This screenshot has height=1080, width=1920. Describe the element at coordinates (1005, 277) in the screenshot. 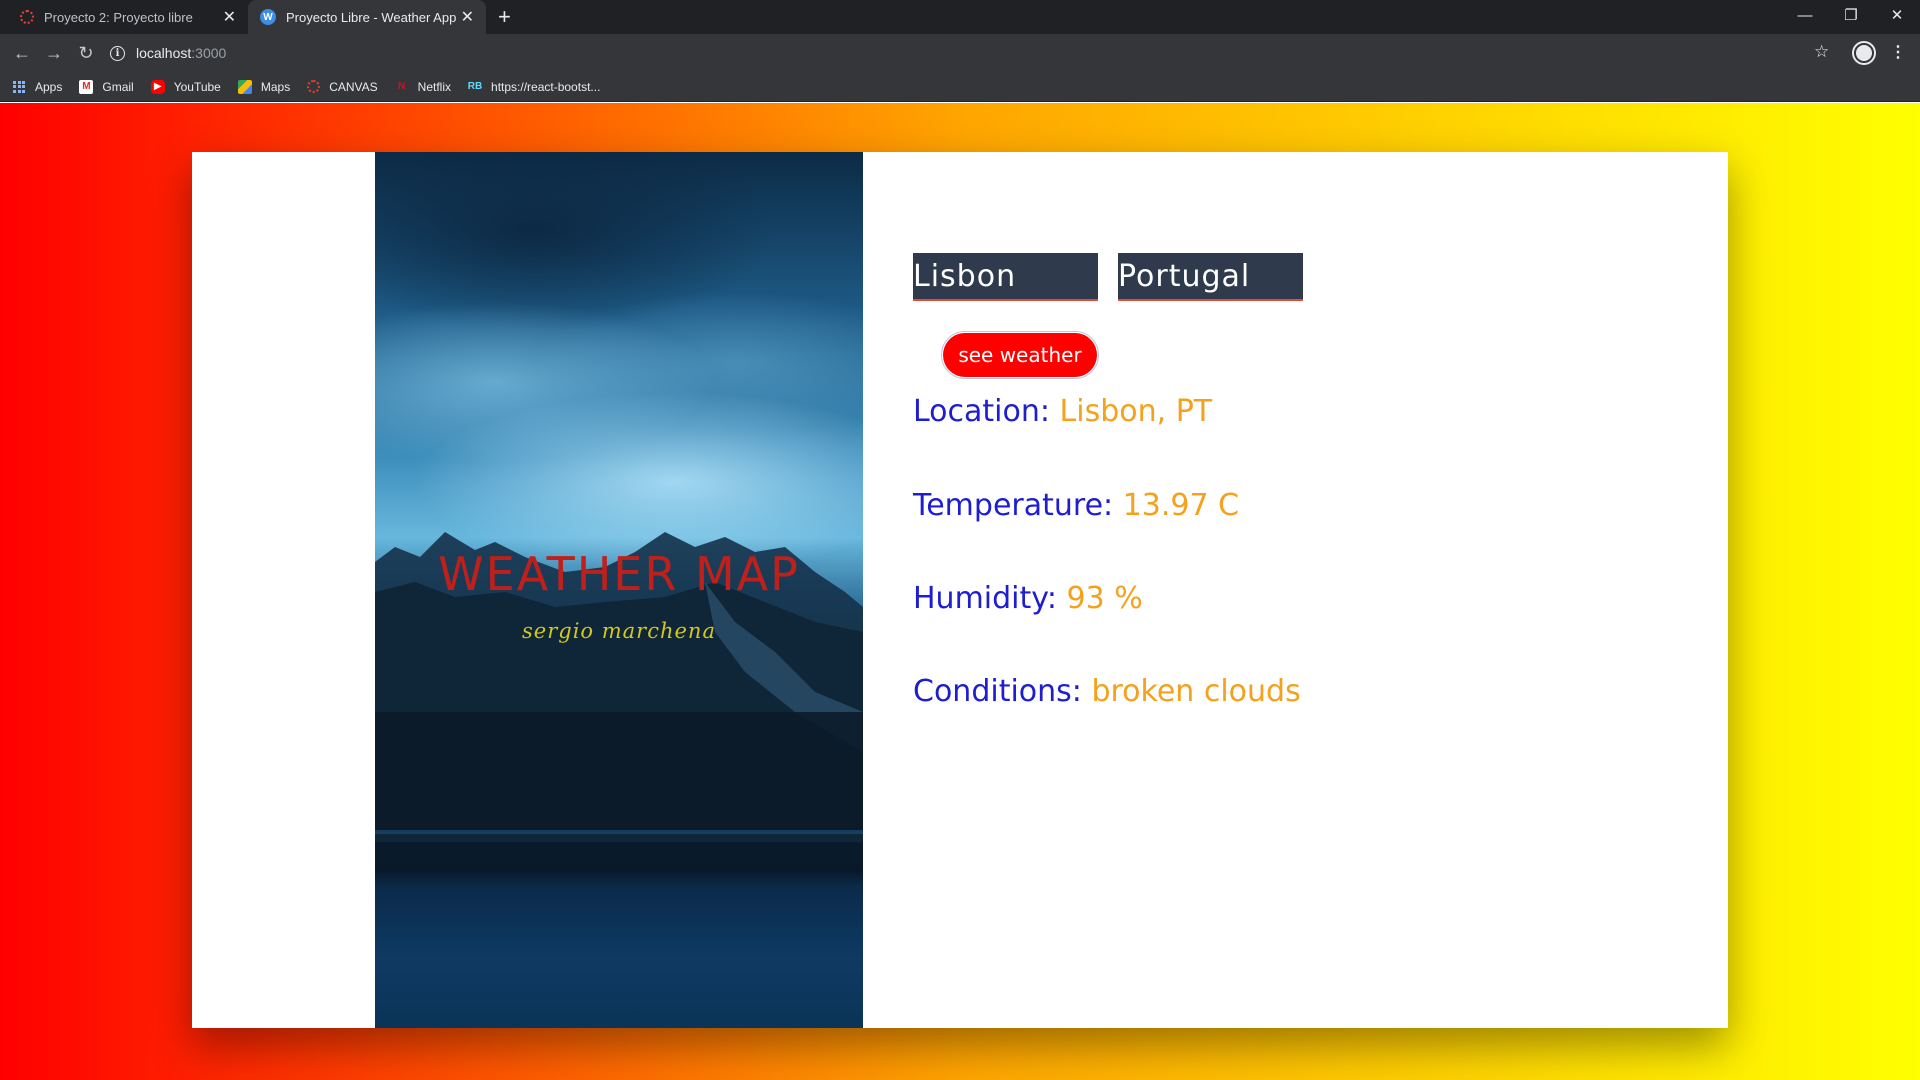

I see `city-input` at that location.